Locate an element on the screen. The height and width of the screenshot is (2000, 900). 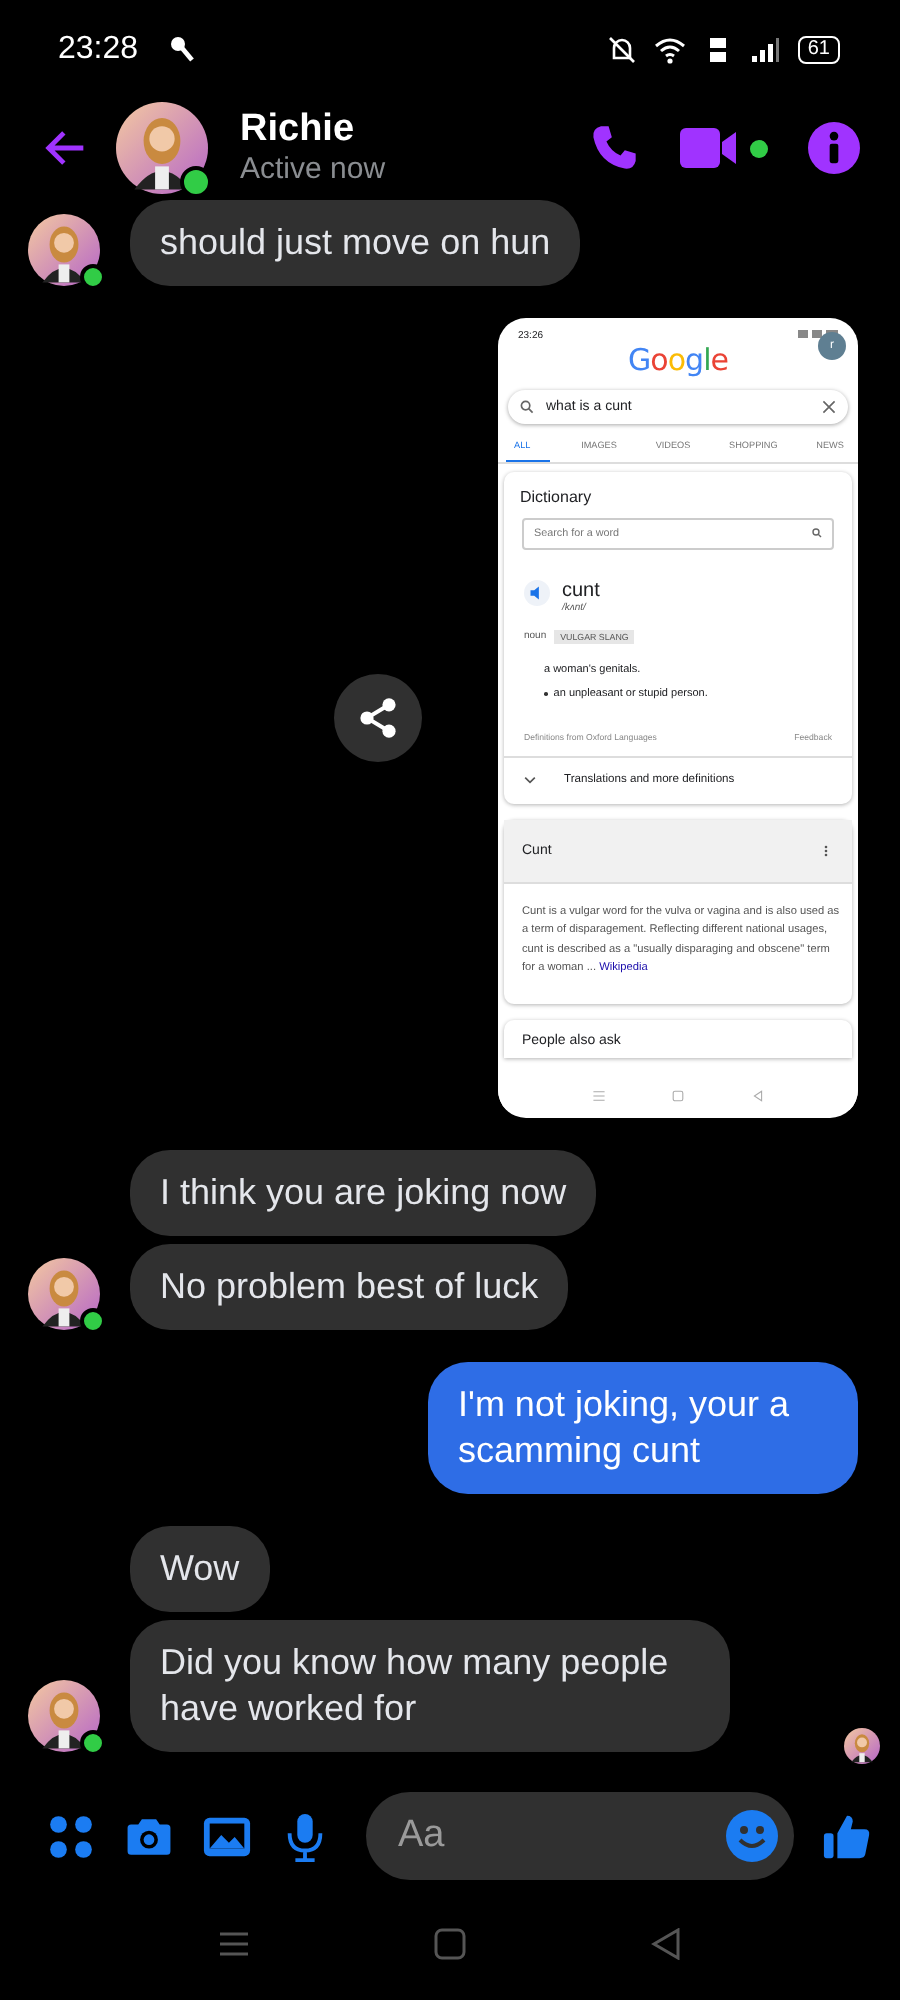
message-bubble: I think you are joking now is located at coordinates (363, 1192).